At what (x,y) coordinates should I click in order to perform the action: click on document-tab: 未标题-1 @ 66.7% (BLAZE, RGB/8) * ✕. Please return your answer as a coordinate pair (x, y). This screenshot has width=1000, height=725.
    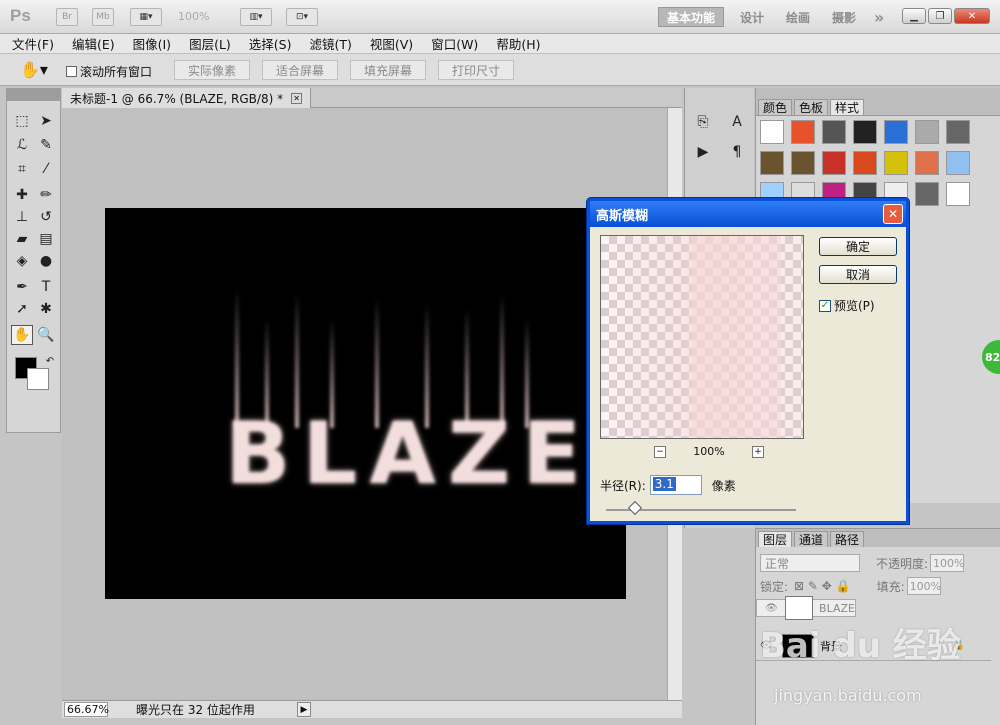
    Looking at the image, I should click on (187, 98).